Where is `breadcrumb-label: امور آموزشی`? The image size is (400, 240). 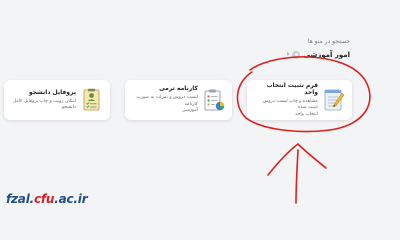 breadcrumb-label: امور آموزشی is located at coordinates (326, 55).